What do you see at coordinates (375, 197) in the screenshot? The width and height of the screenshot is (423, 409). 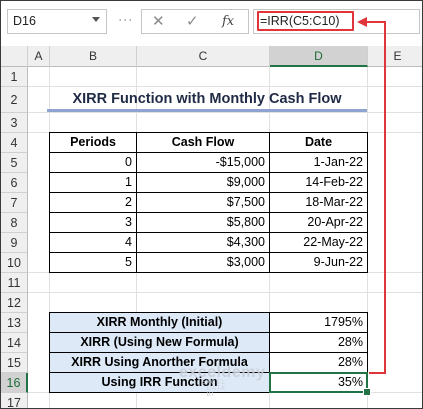 I see `arrow-line` at bounding box center [375, 197].